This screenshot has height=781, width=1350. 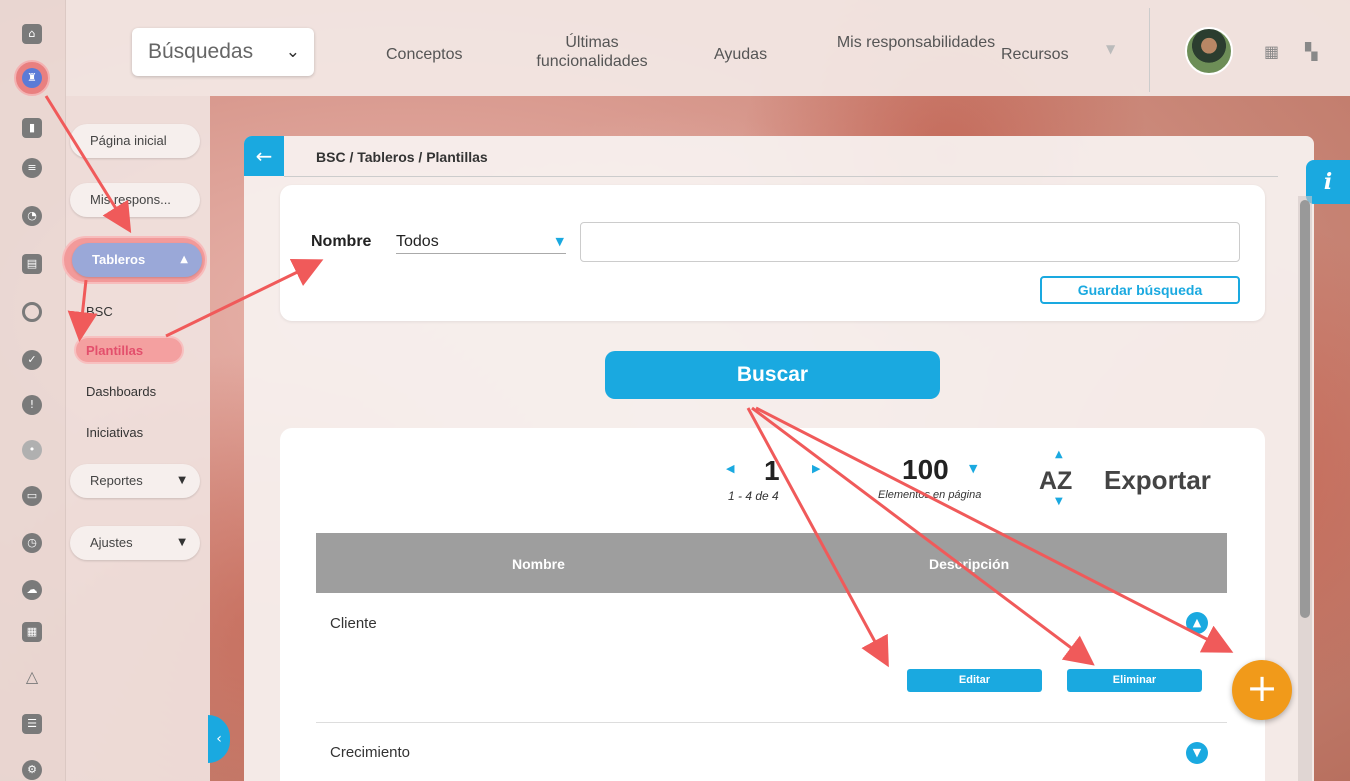 What do you see at coordinates (930, 495) in the screenshot?
I see `per-page-label: Elementos en página` at bounding box center [930, 495].